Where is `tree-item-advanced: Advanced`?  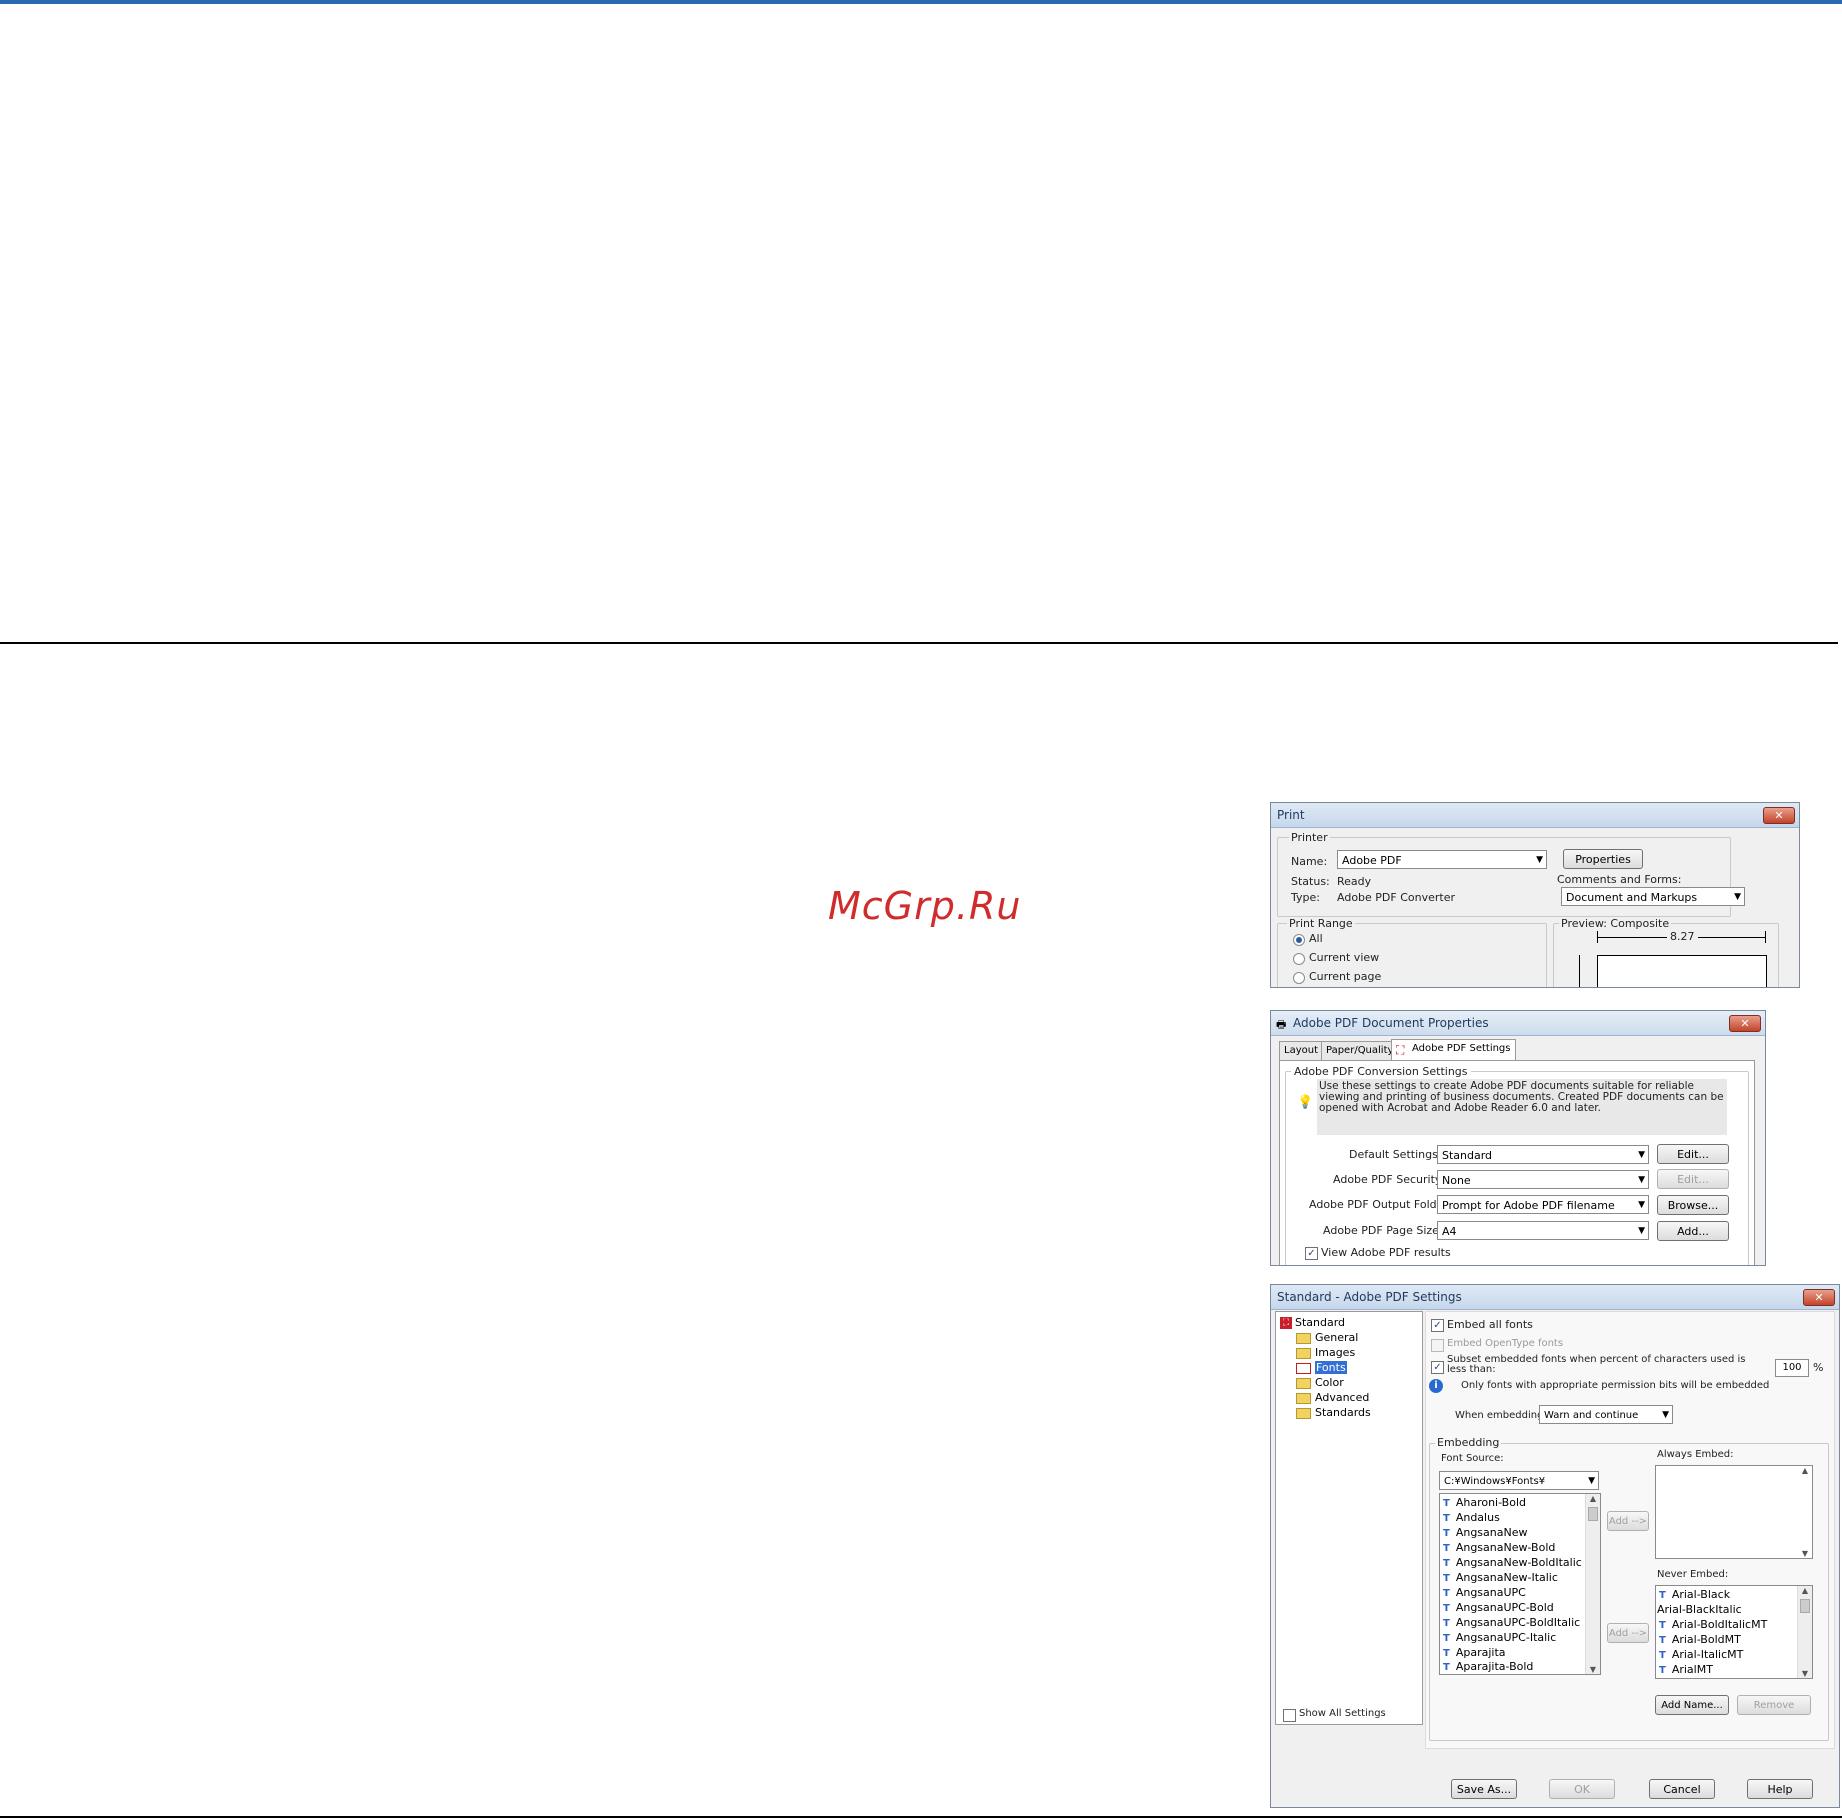
tree-item-advanced: Advanced is located at coordinates (1332, 1397).